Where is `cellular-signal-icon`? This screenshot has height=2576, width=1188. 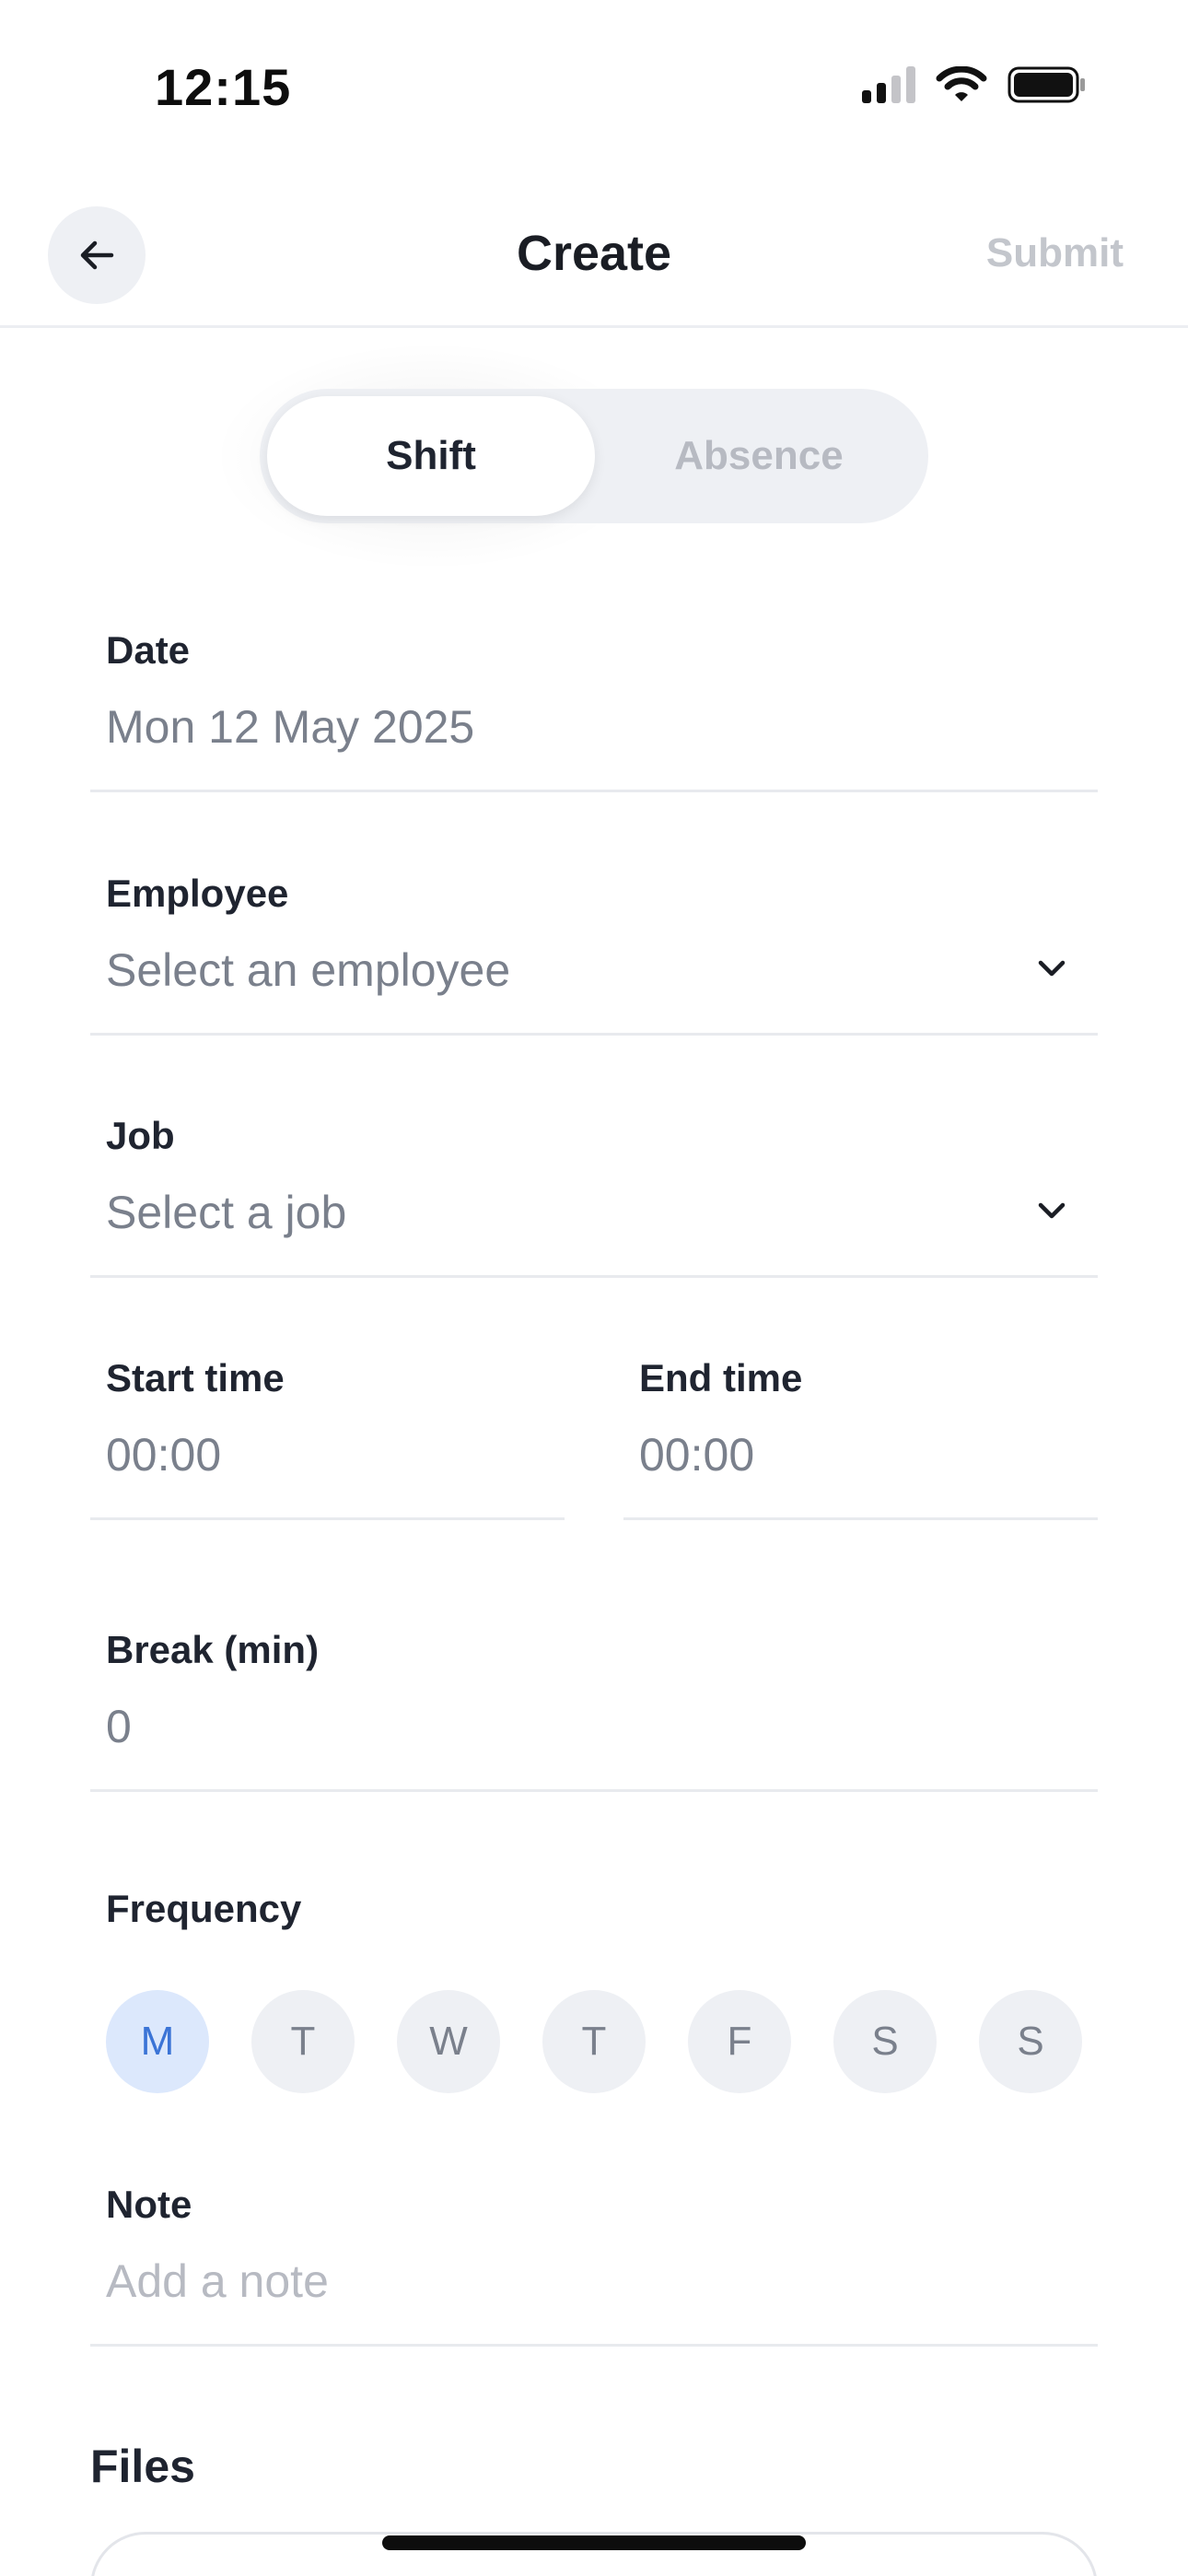
cellular-signal-icon is located at coordinates (888, 84).